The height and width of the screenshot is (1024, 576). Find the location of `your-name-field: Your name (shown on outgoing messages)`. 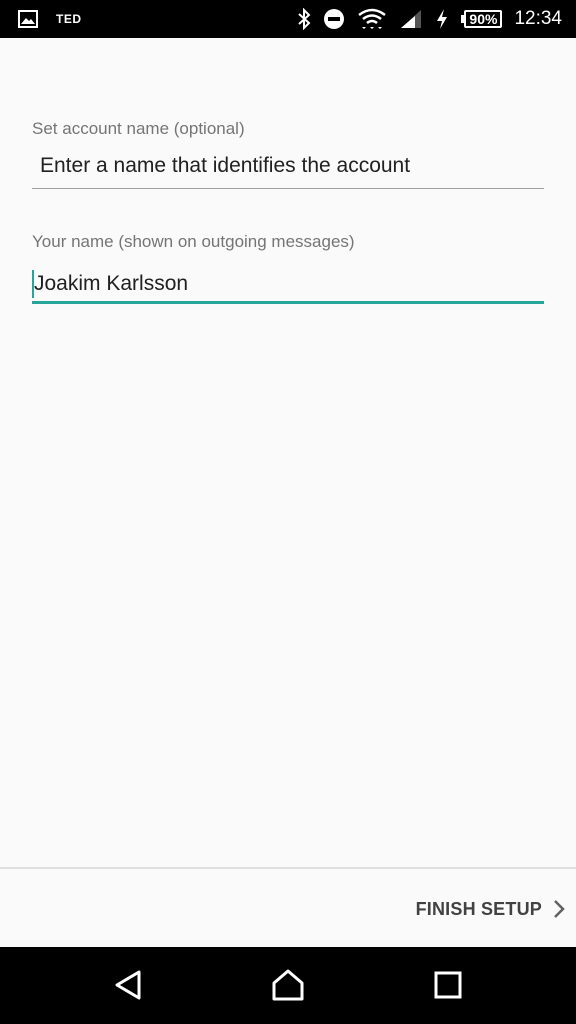

your-name-field: Your name (shown on outgoing messages) is located at coordinates (289, 270).